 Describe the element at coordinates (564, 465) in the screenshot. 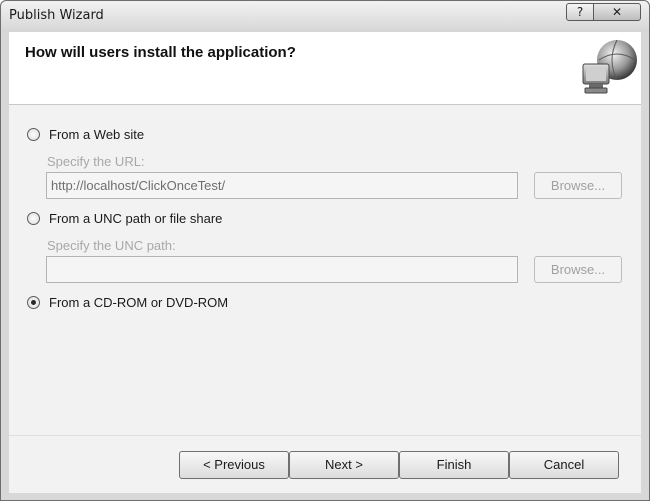

I see `cancel-button: Cancel` at that location.